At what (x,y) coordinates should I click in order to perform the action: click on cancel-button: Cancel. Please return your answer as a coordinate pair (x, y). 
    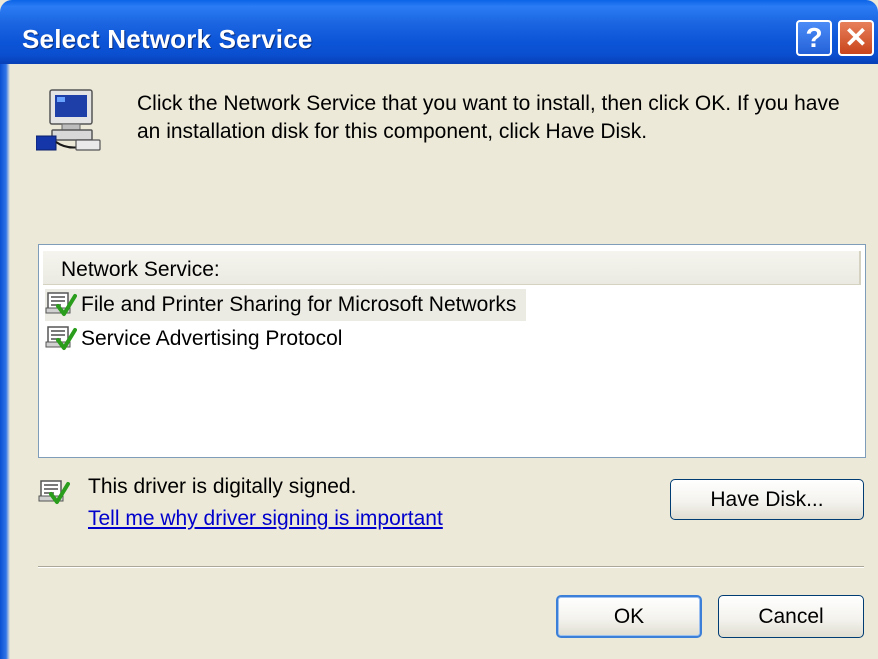
    Looking at the image, I should click on (791, 616).